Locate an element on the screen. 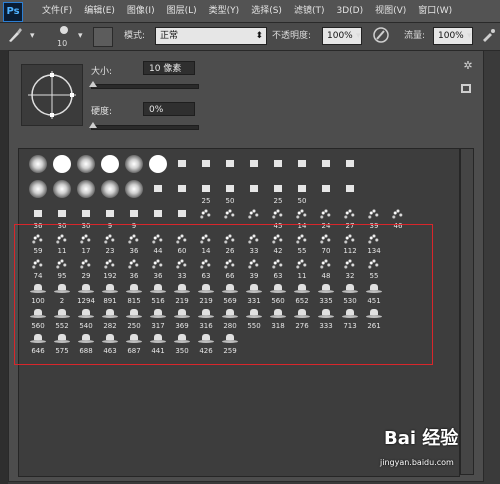 The width and height of the screenshot is (500, 484). pressure-opacity-icon is located at coordinates (381, 36).